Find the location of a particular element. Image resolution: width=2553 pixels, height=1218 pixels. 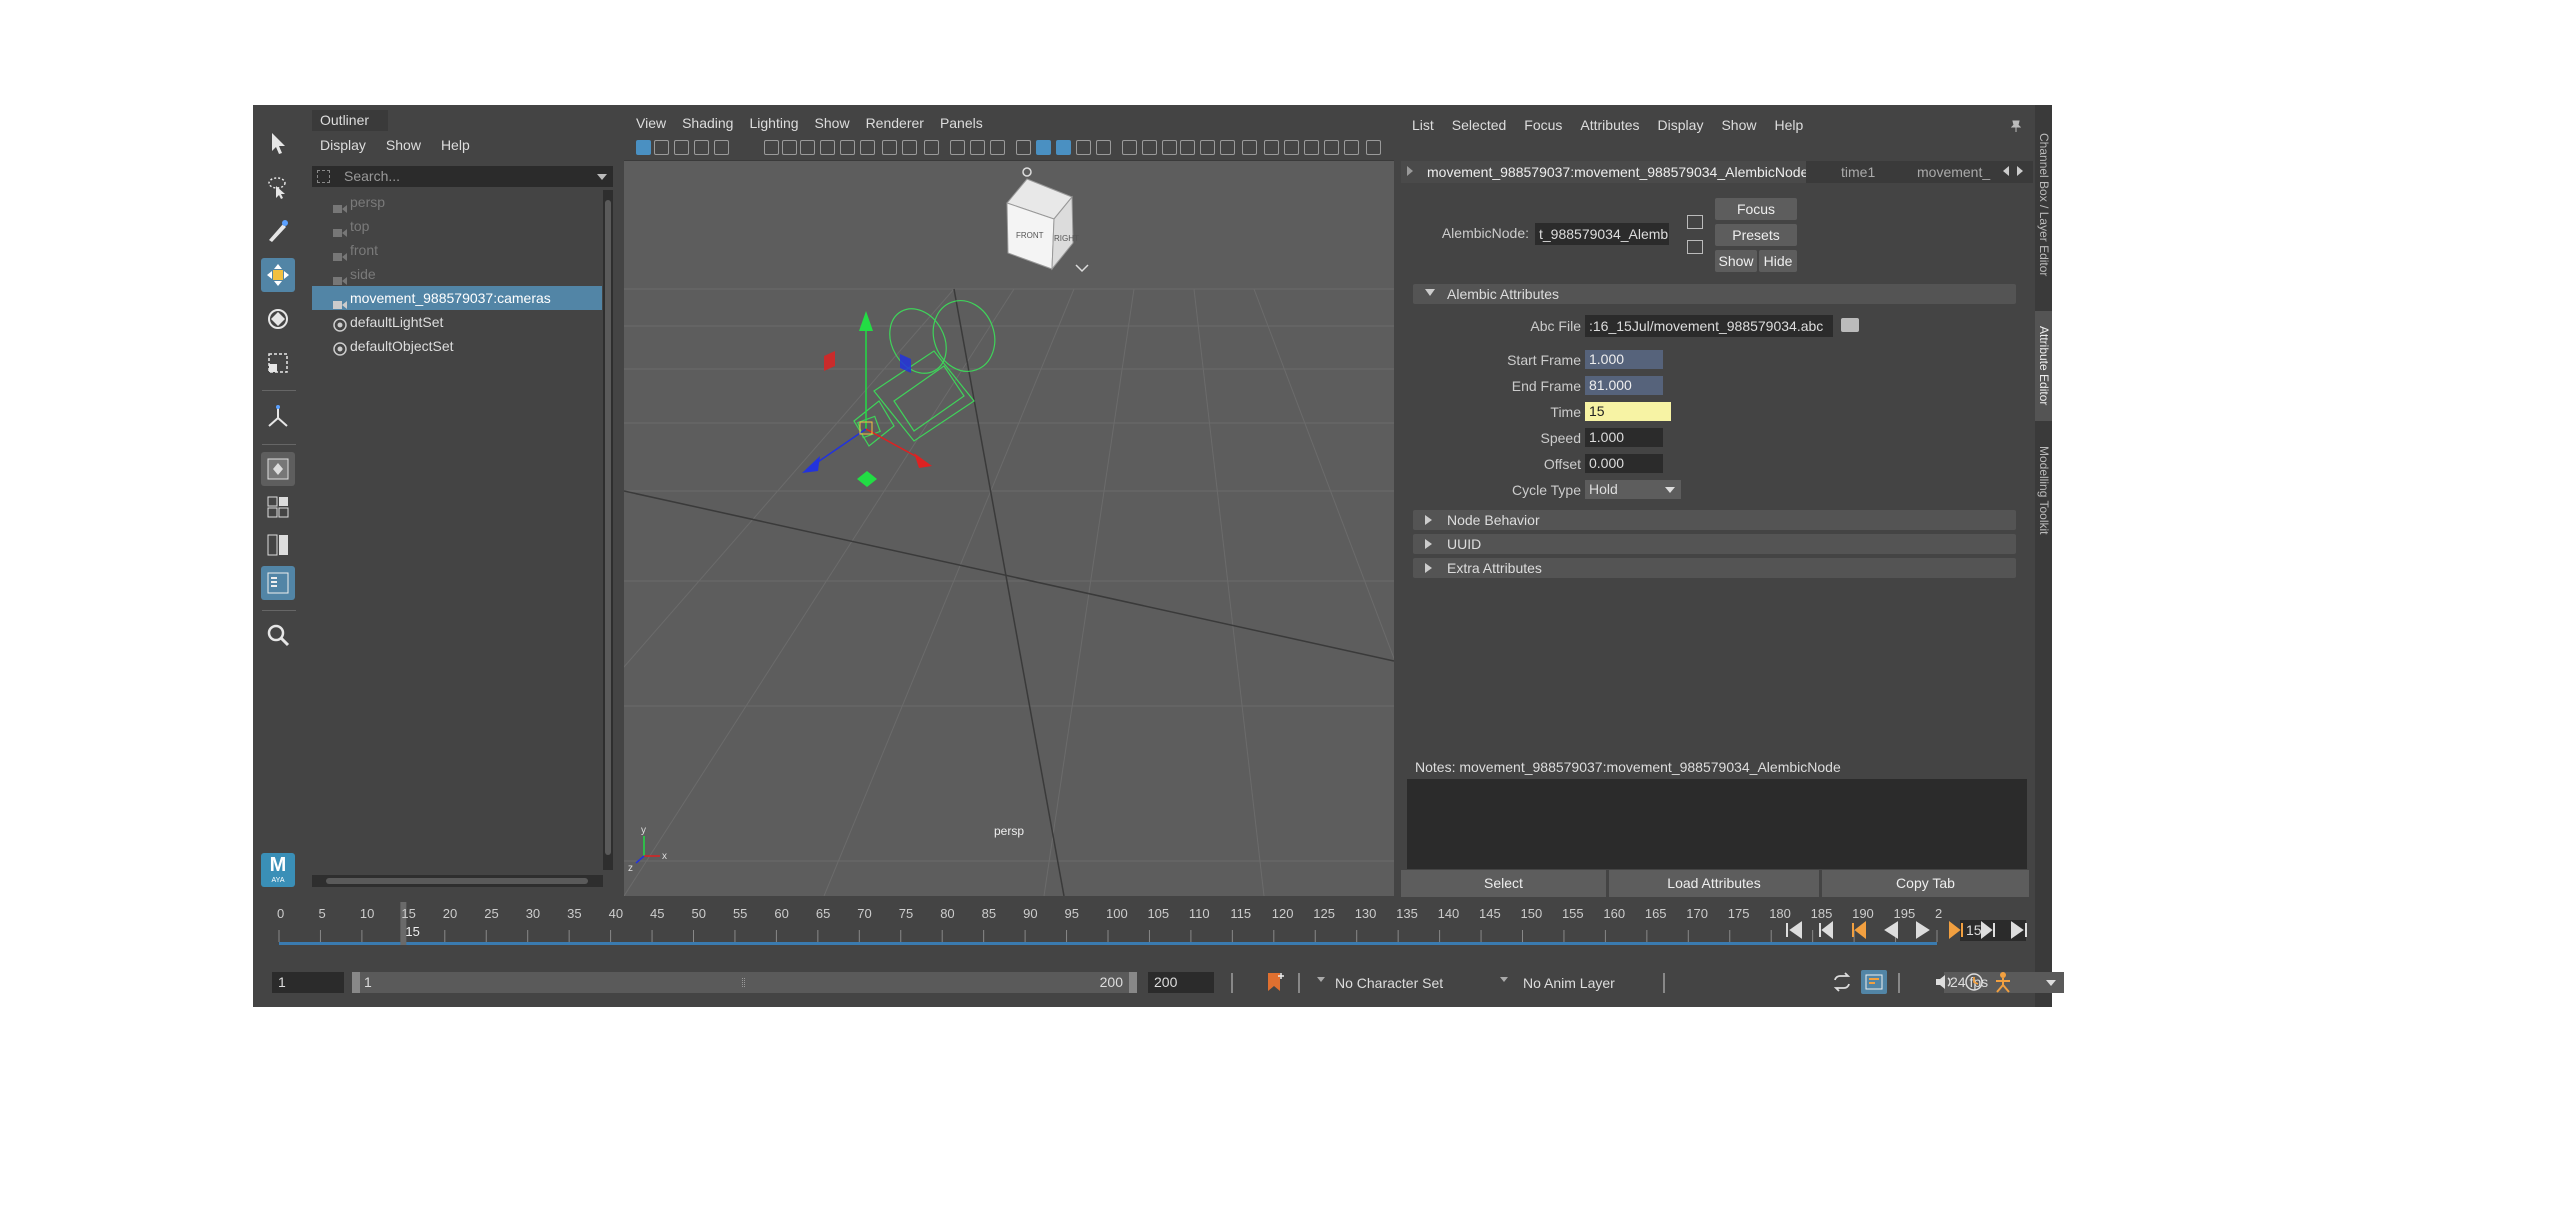

ae-menu-help: Help is located at coordinates (1788, 125).